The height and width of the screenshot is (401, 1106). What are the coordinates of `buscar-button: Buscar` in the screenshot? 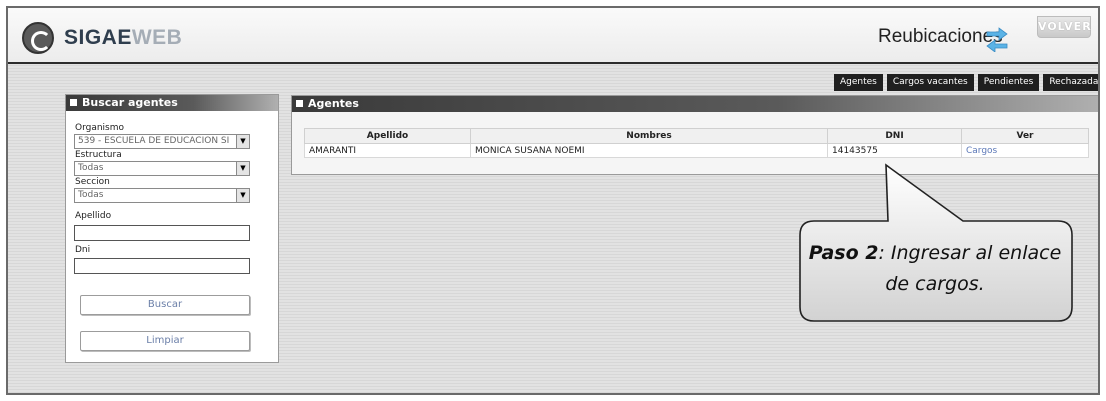 It's located at (165, 305).